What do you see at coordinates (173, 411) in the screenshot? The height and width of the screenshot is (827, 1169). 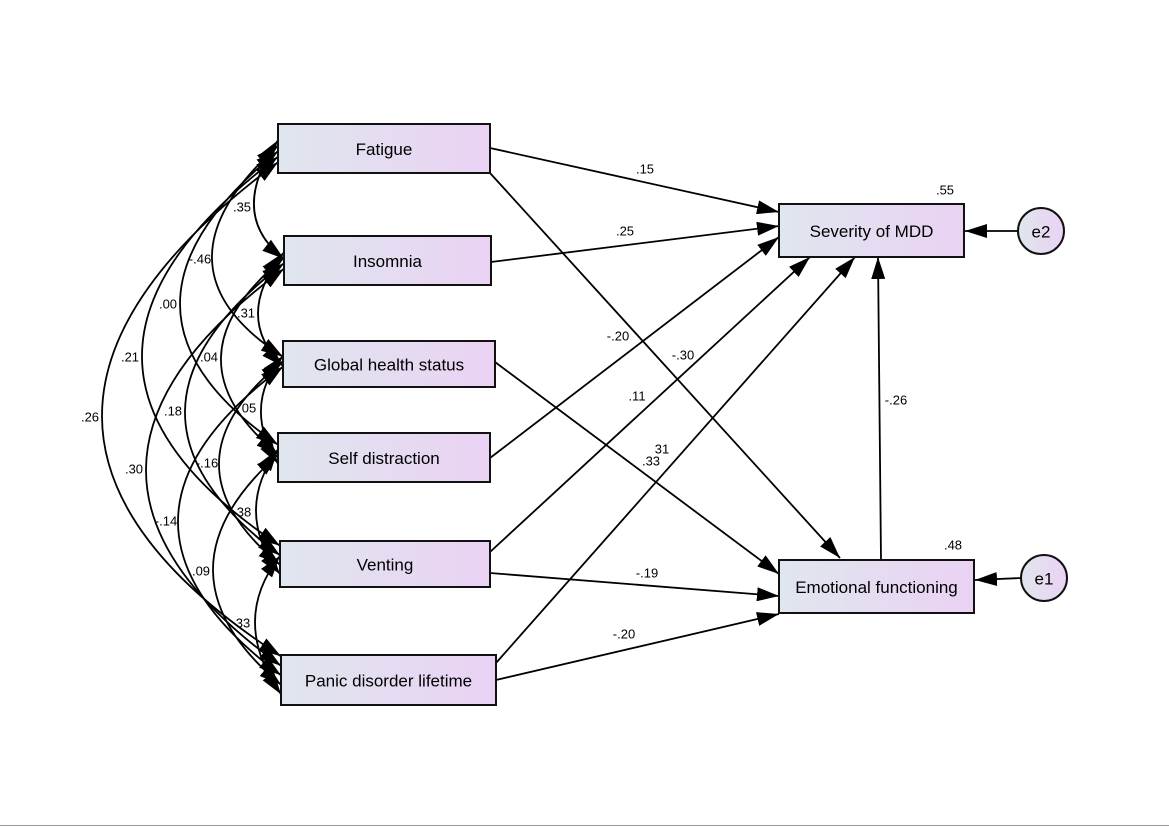 I see `covariance-value: .18` at bounding box center [173, 411].